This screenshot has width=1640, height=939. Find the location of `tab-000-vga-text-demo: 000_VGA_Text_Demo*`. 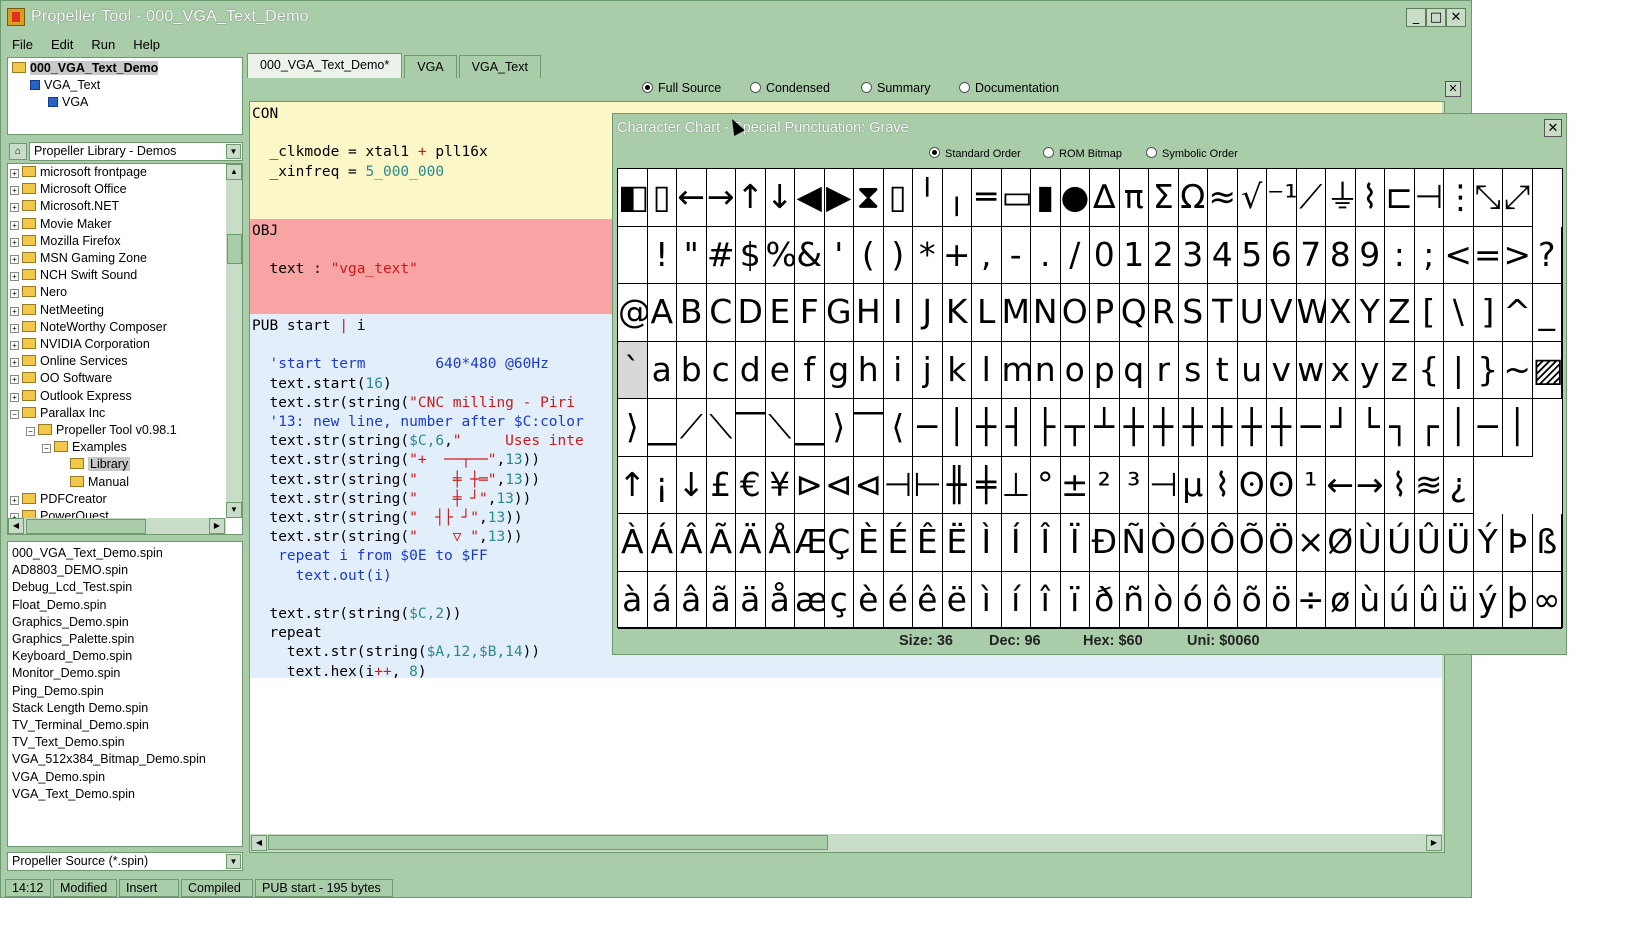

tab-000-vga-text-demo: 000_VGA_Text_Demo* is located at coordinates (325, 65).